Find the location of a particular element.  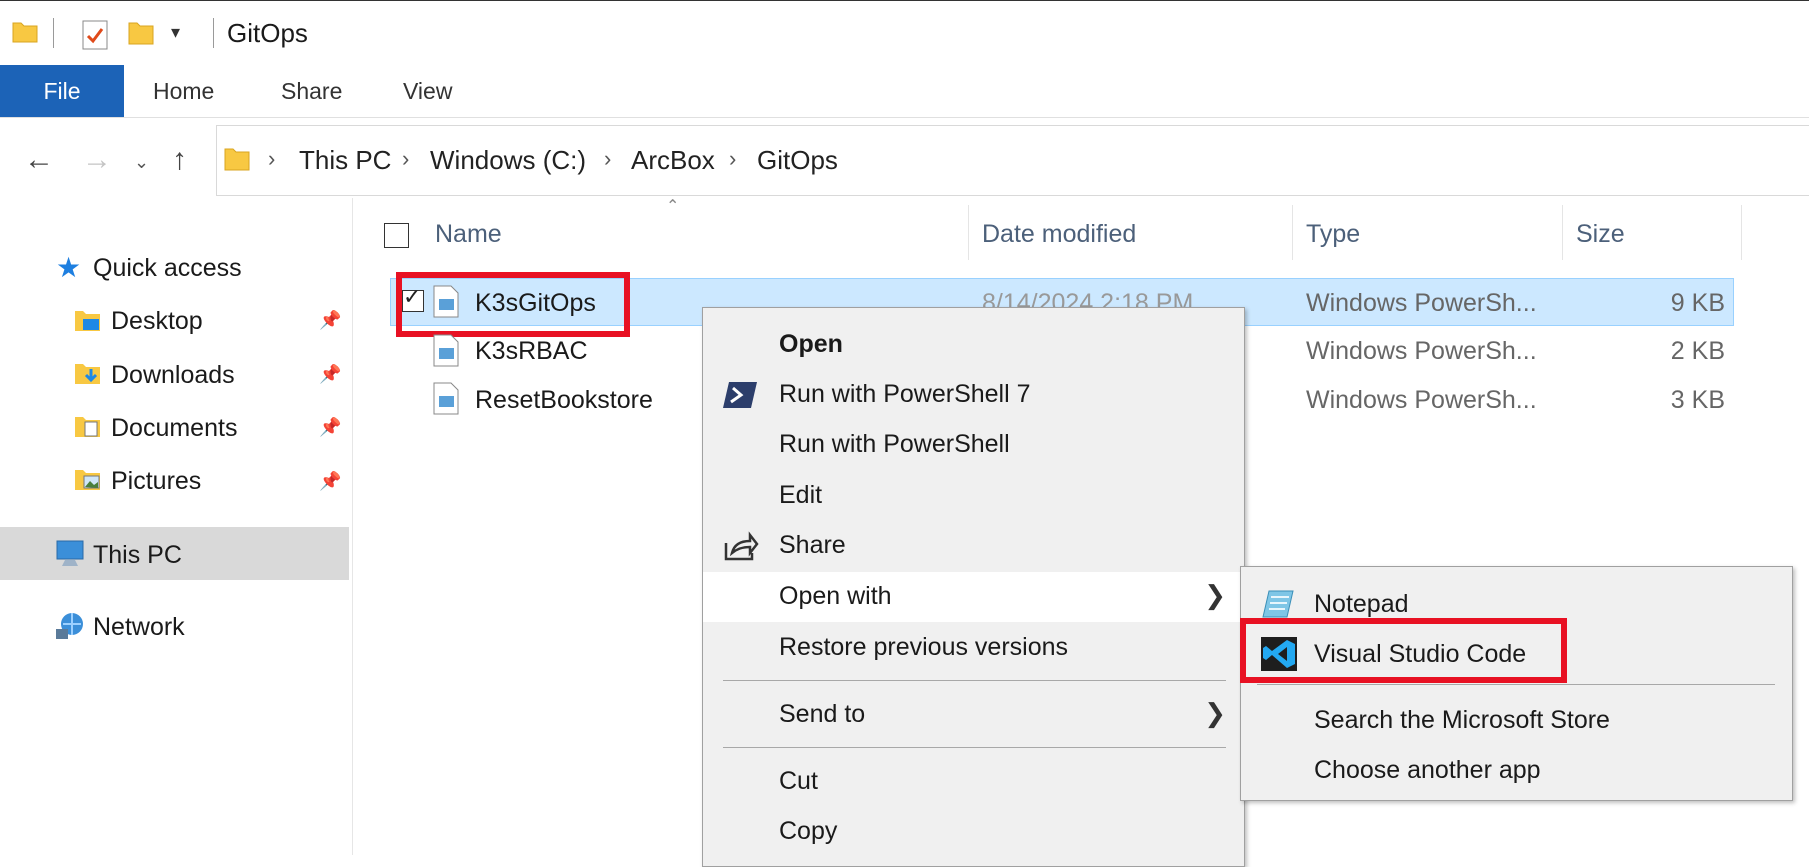

menu-item-label: Copy is located at coordinates (808, 831).